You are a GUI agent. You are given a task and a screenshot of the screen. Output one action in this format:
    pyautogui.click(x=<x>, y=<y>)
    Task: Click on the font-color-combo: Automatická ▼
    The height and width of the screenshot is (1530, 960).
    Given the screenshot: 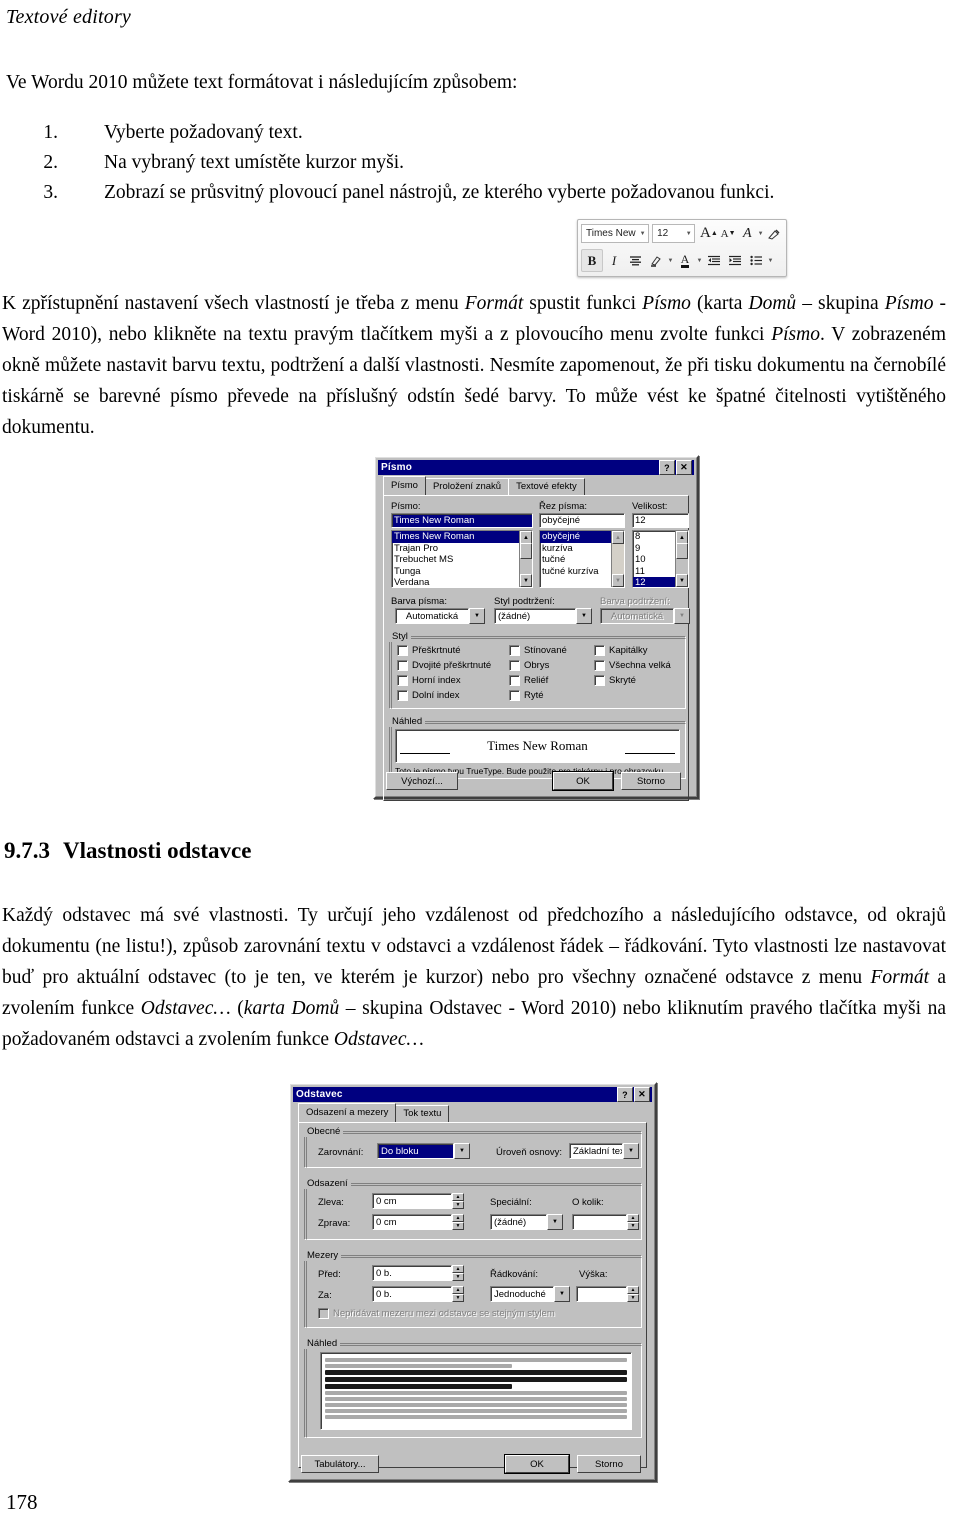 What is the action you would take?
    pyautogui.click(x=440, y=616)
    